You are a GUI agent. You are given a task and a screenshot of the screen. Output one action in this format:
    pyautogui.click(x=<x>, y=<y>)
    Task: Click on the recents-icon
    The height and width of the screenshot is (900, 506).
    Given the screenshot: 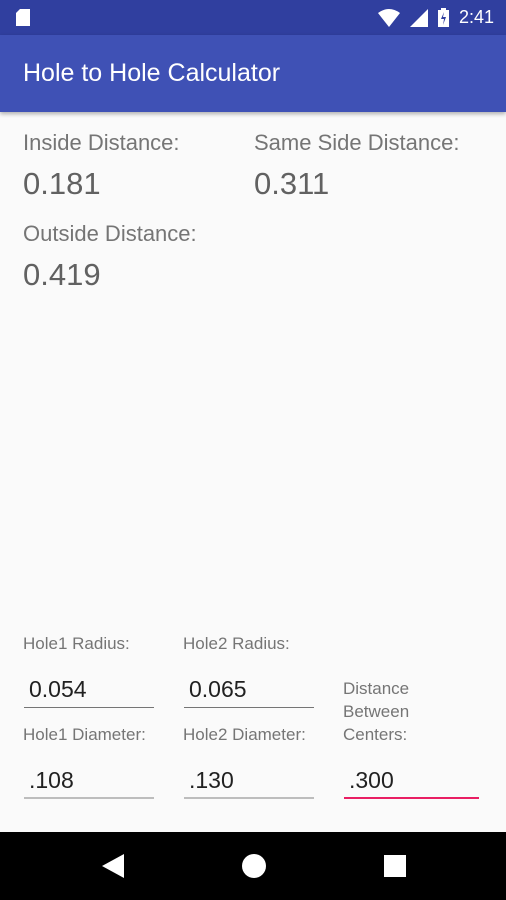 What is the action you would take?
    pyautogui.click(x=395, y=868)
    